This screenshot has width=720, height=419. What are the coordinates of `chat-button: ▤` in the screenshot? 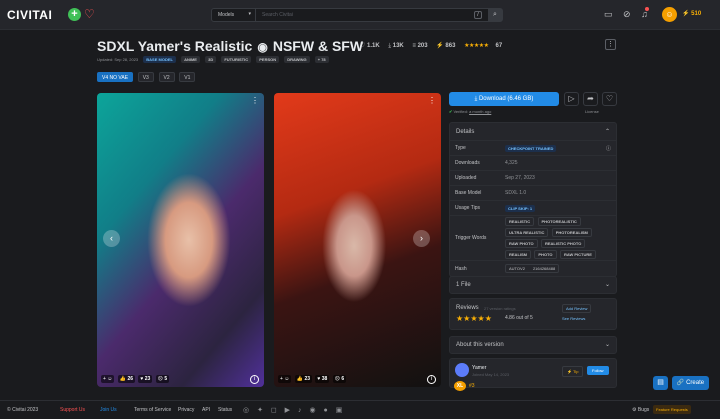 It's located at (660, 383).